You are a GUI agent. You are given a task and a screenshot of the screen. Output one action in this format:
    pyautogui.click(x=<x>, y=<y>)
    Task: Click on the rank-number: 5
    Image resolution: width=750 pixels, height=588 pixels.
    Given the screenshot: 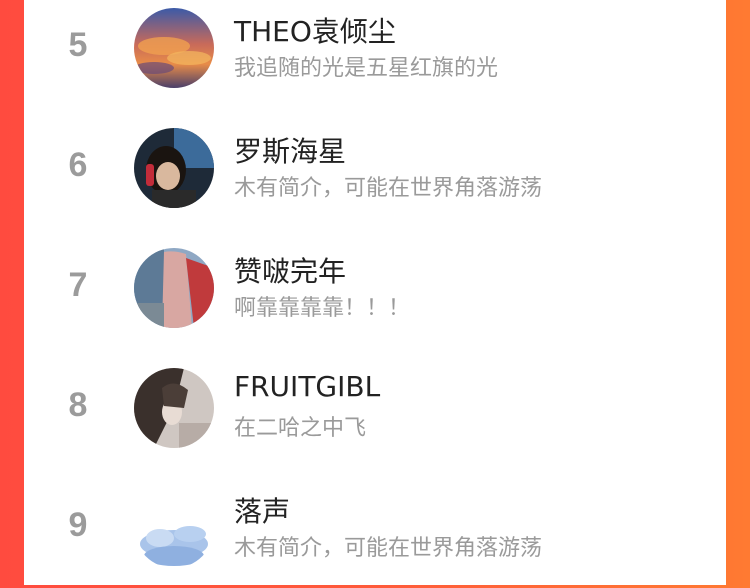 What is the action you would take?
    pyautogui.click(x=78, y=45)
    